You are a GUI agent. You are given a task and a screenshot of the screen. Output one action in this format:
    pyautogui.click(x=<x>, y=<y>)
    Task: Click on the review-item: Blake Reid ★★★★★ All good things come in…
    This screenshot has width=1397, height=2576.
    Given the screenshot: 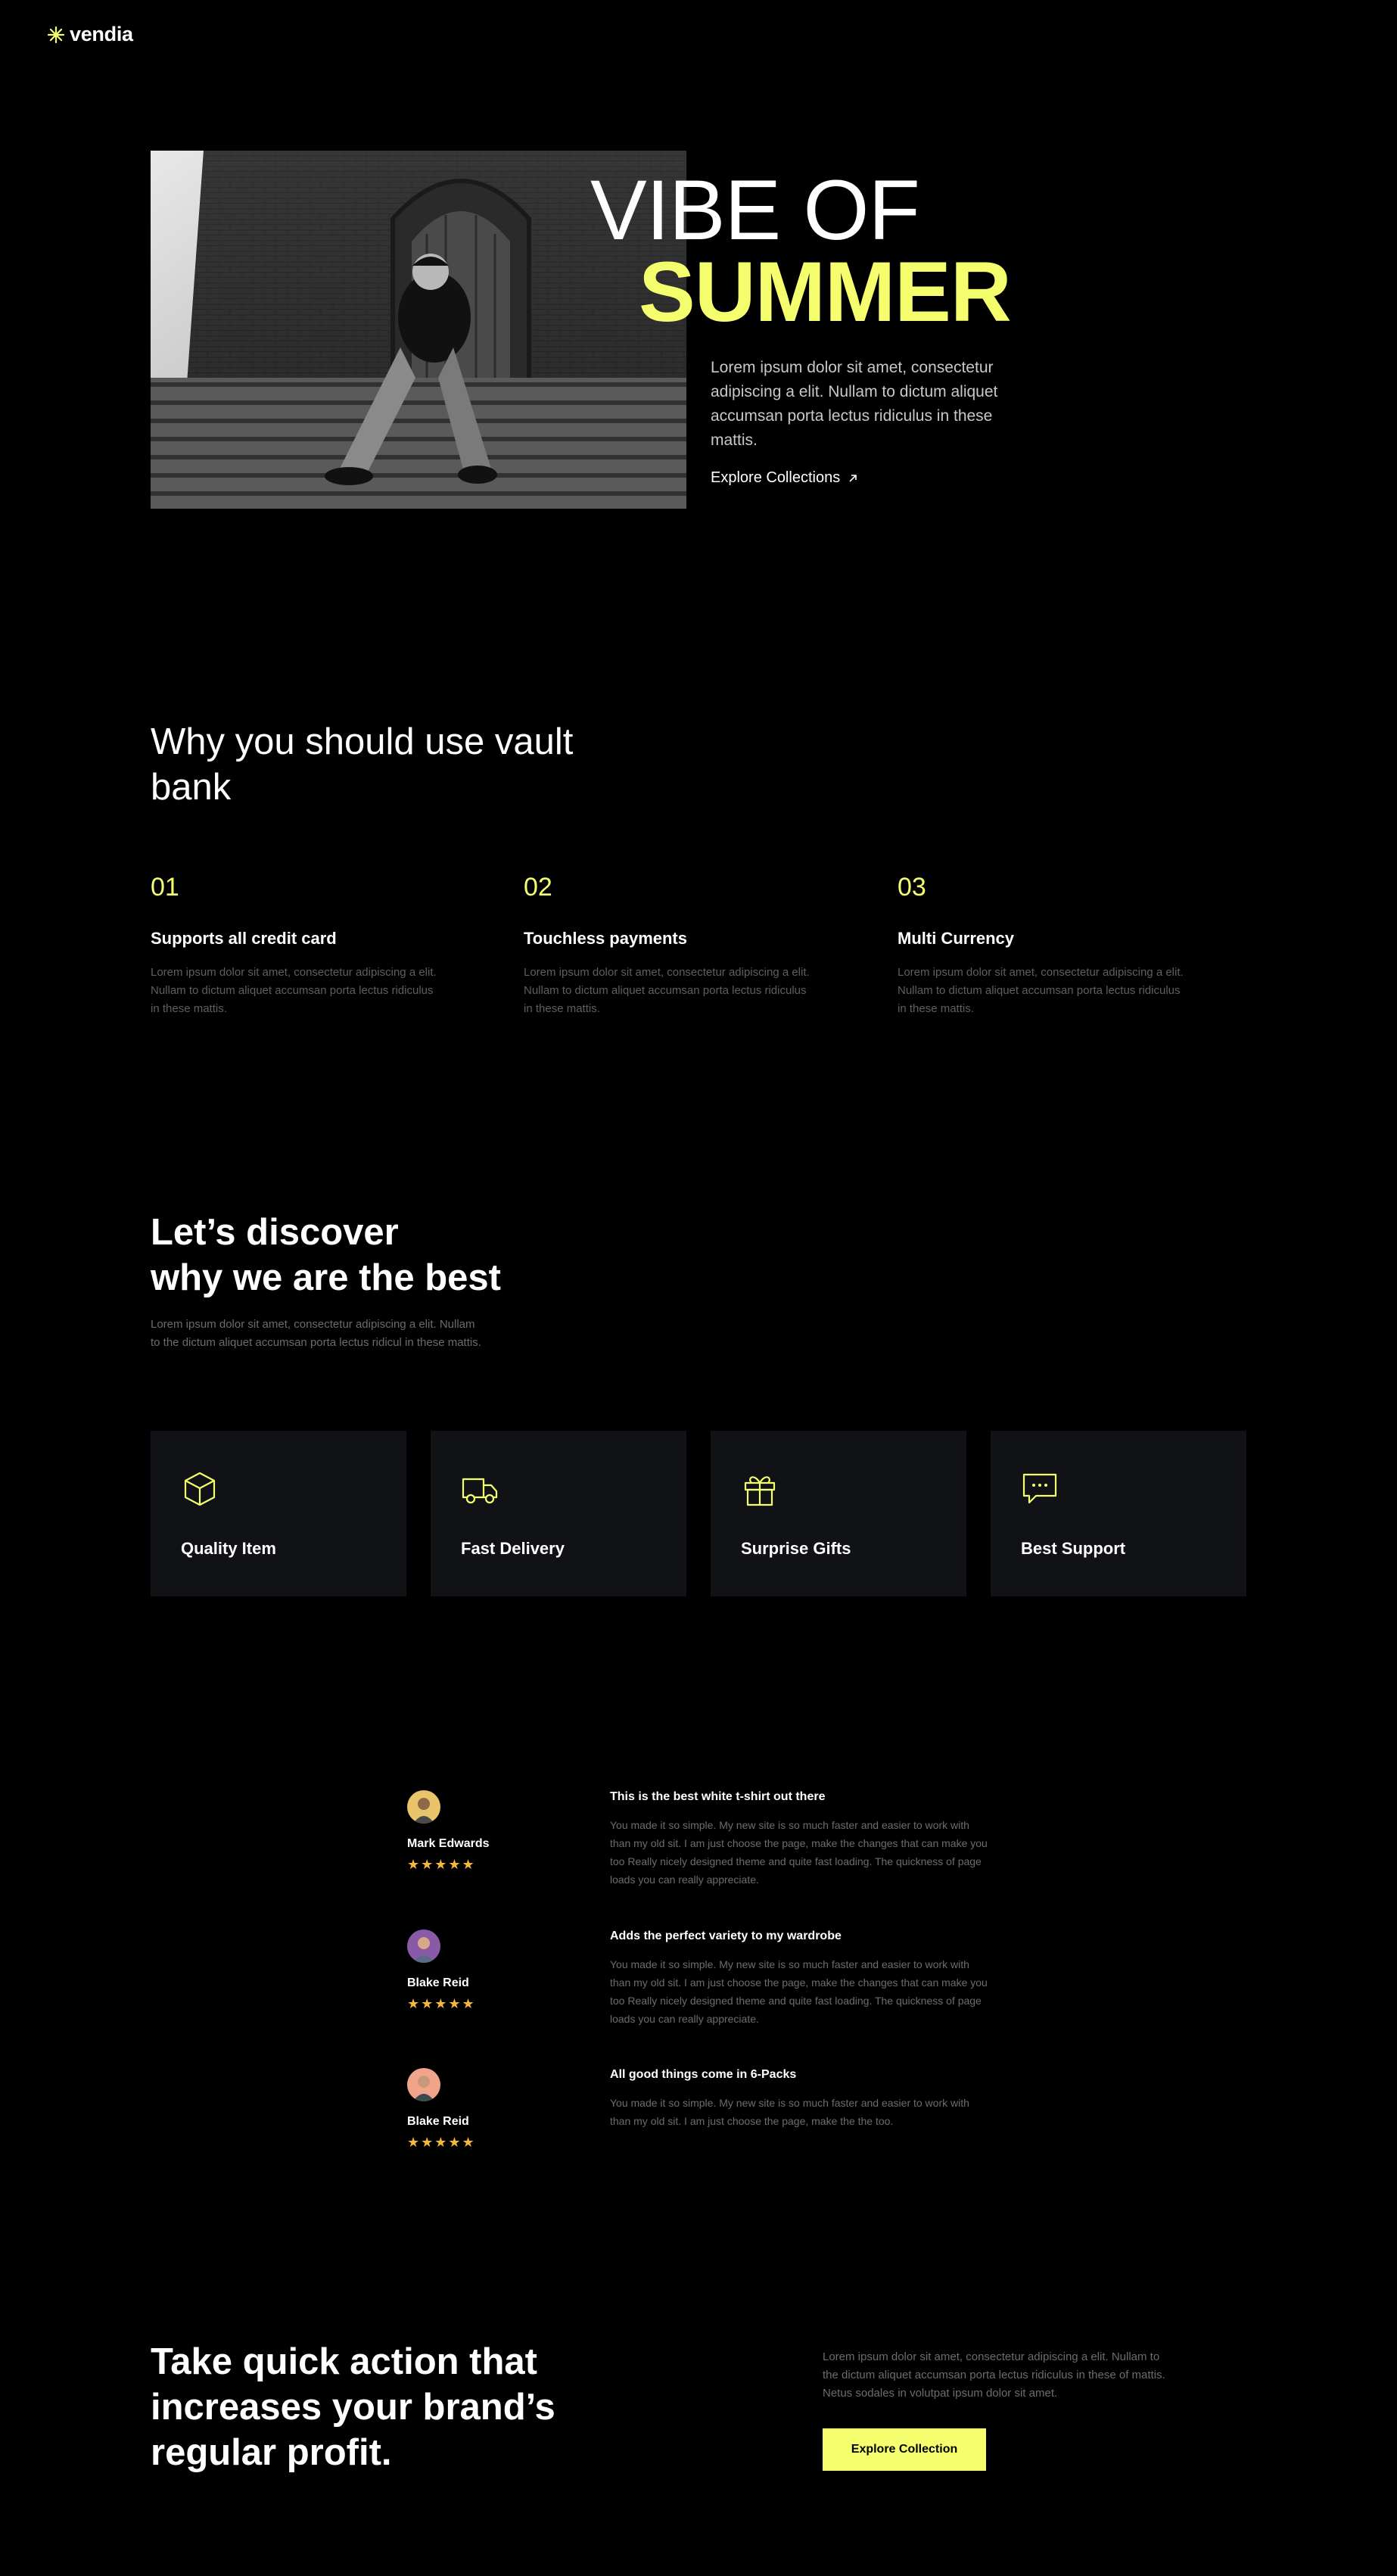 What is the action you would take?
    pyautogui.click(x=698, y=2117)
    